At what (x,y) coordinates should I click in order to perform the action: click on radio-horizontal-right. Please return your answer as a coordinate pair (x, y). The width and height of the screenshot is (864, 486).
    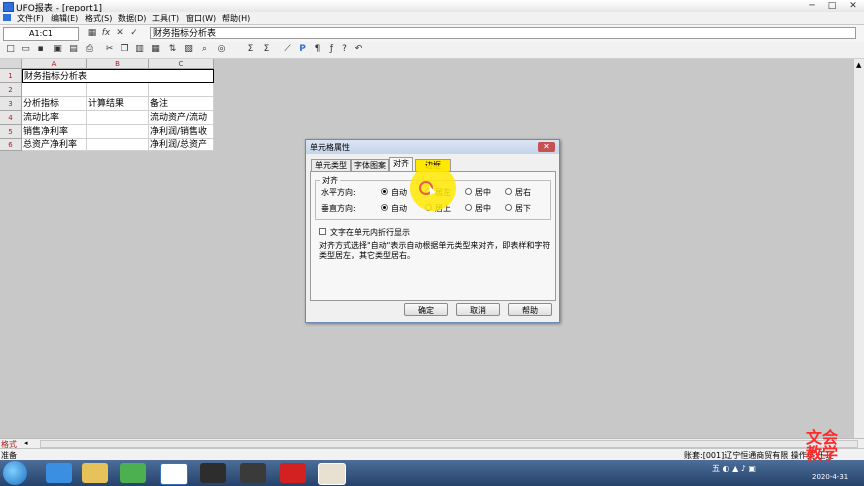
    Looking at the image, I should click on (508, 191).